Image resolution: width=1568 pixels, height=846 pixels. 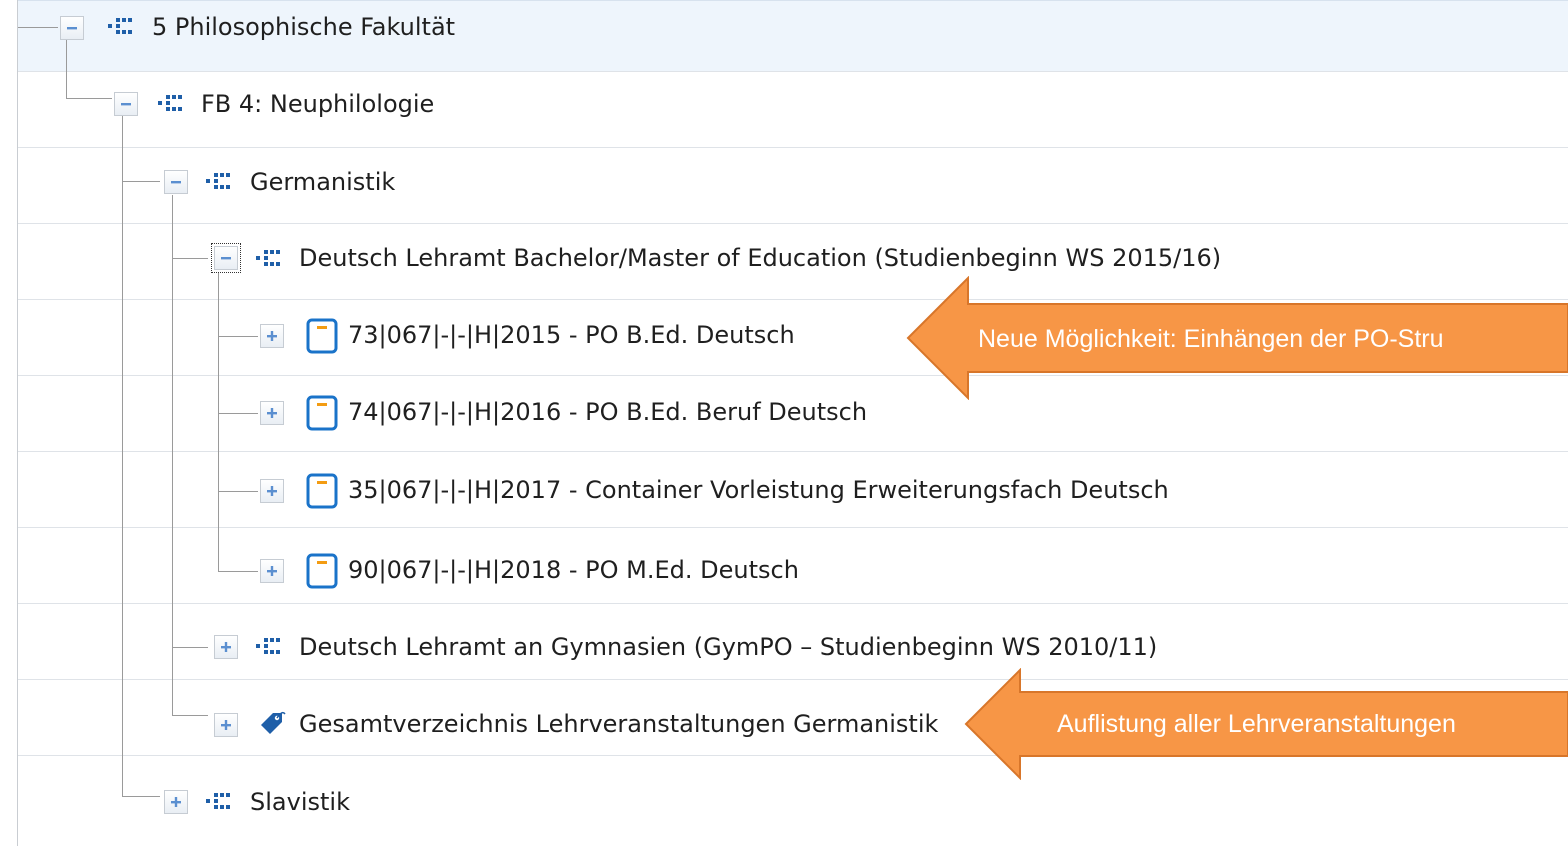 What do you see at coordinates (300, 802) in the screenshot?
I see `tree-node-label: Slavistik` at bounding box center [300, 802].